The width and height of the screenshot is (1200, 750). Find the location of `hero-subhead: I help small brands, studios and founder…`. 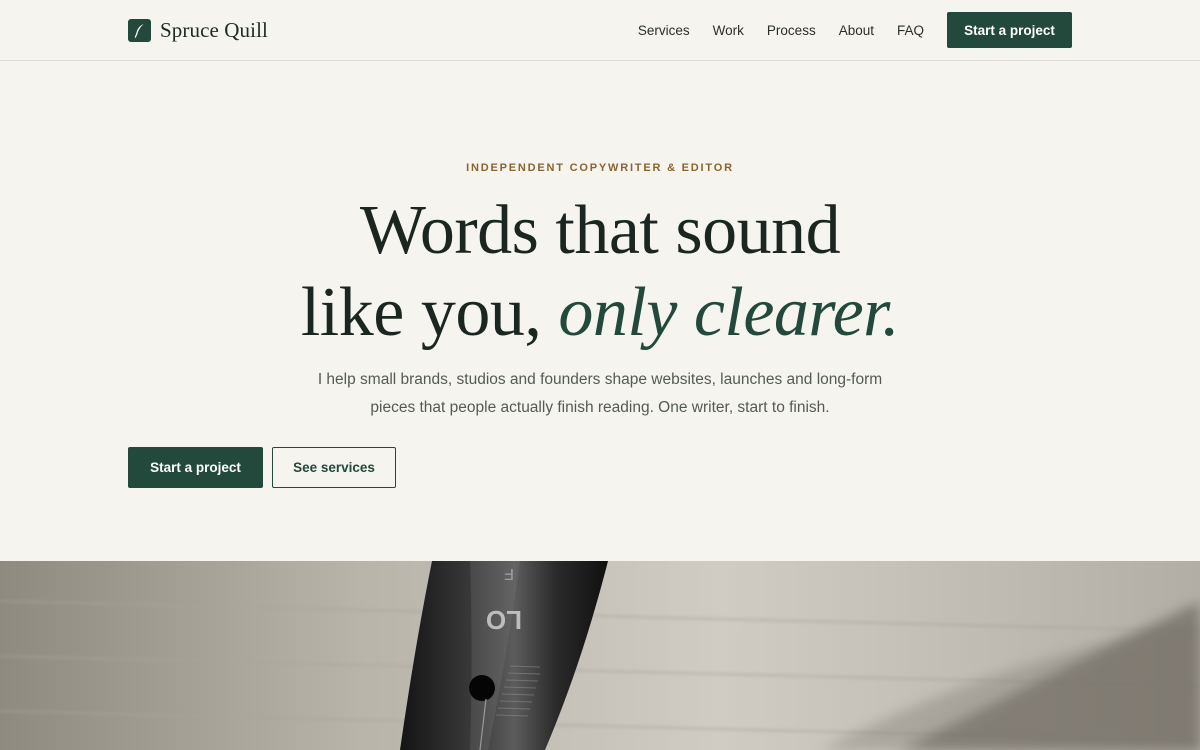

hero-subhead: I help small brands, studios and founder… is located at coordinates (600, 393).